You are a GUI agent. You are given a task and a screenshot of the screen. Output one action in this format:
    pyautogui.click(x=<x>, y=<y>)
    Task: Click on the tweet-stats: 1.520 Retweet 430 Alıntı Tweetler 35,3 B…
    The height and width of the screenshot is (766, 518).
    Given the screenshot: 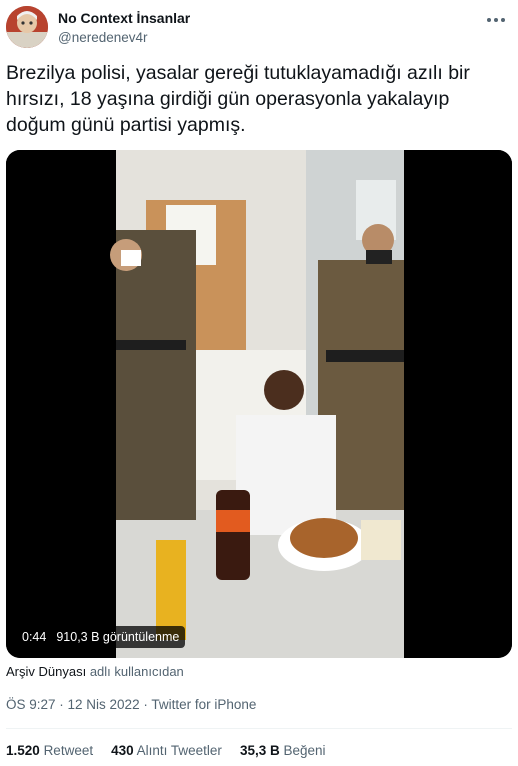 What is the action you would take?
    pyautogui.click(x=166, y=750)
    